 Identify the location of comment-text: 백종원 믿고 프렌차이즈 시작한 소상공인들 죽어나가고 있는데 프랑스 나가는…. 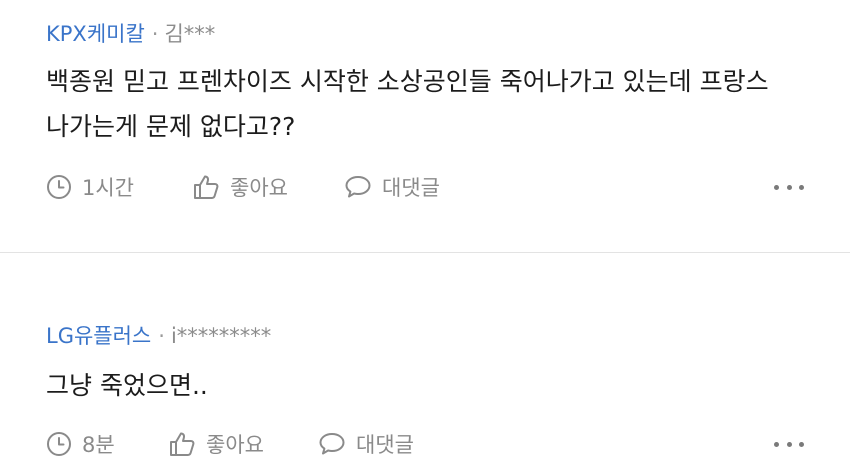
(407, 104).